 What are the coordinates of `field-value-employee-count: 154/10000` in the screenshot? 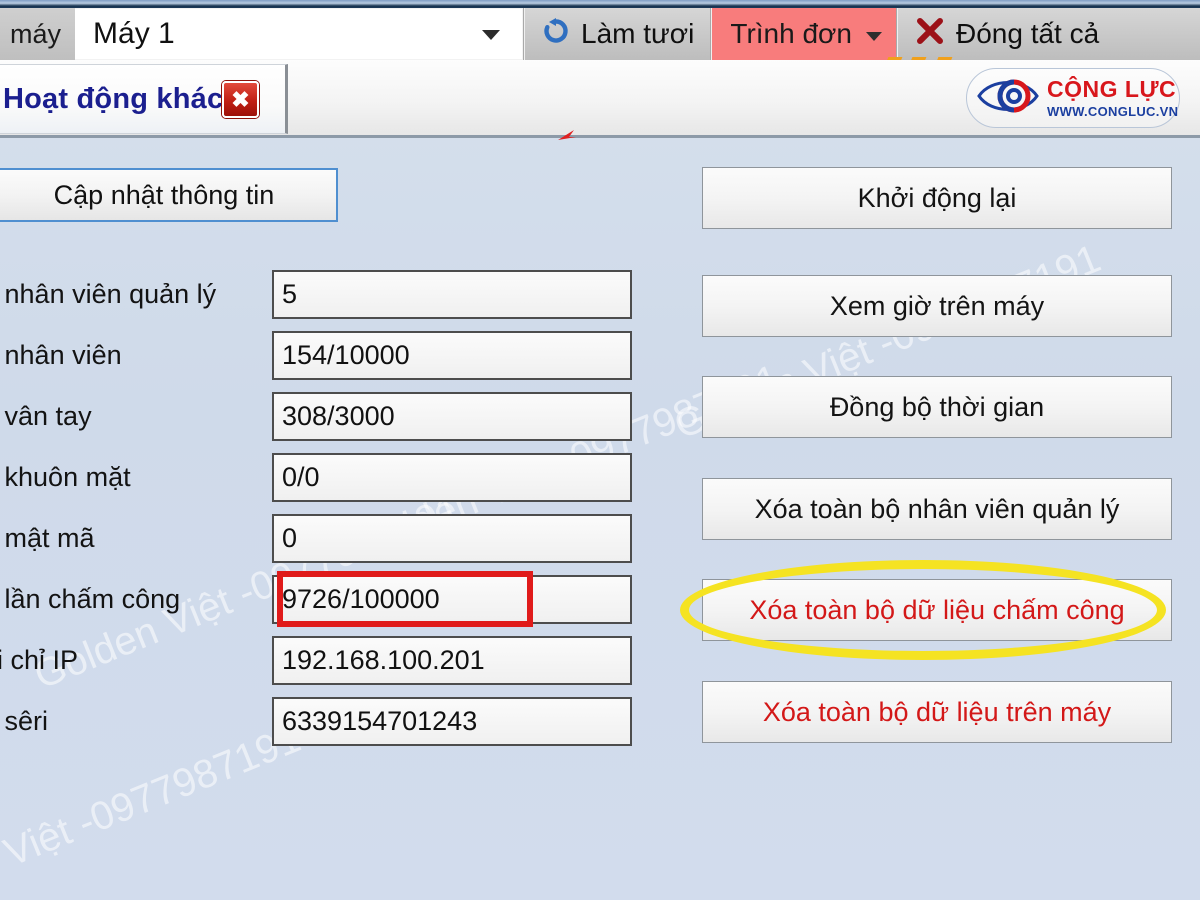 It's located at (452, 355).